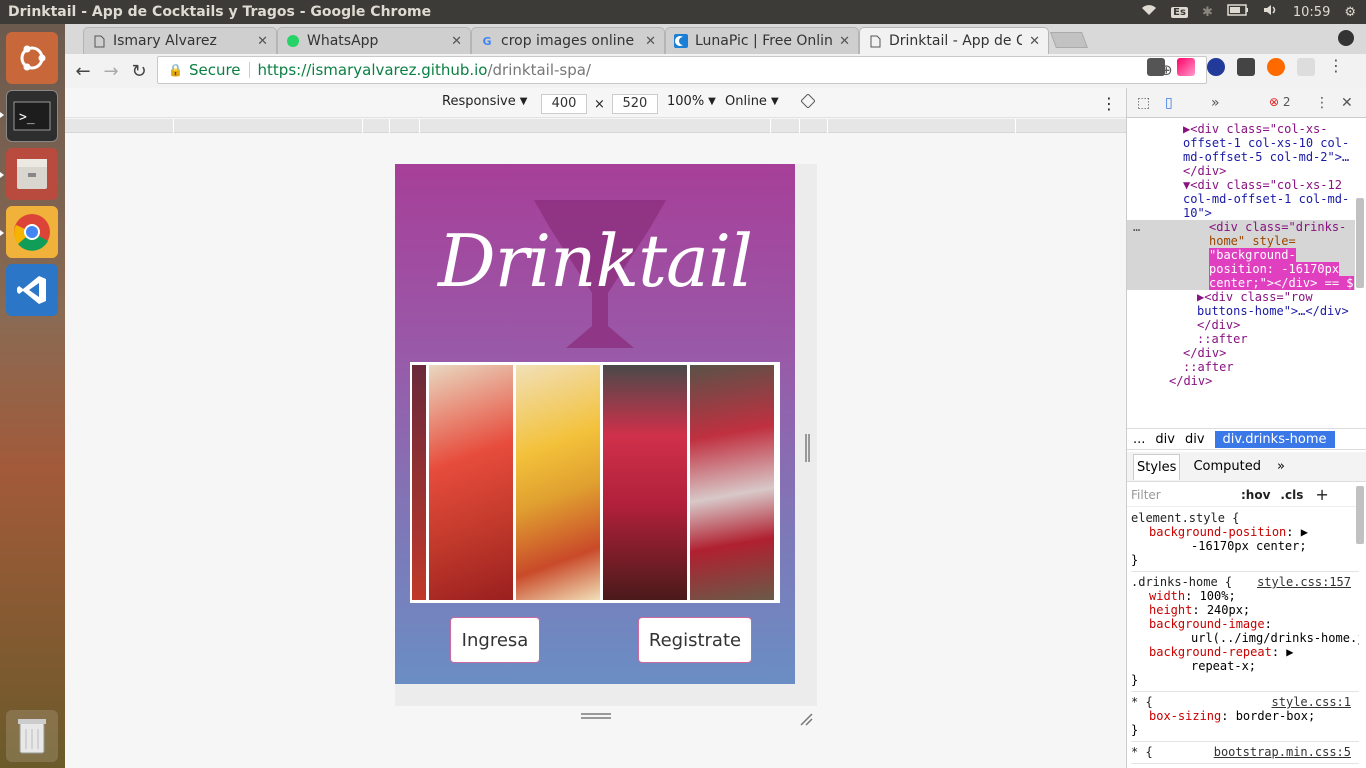  Describe the element at coordinates (1291, 495) in the screenshot. I see `cls-toggle: .cls` at that location.